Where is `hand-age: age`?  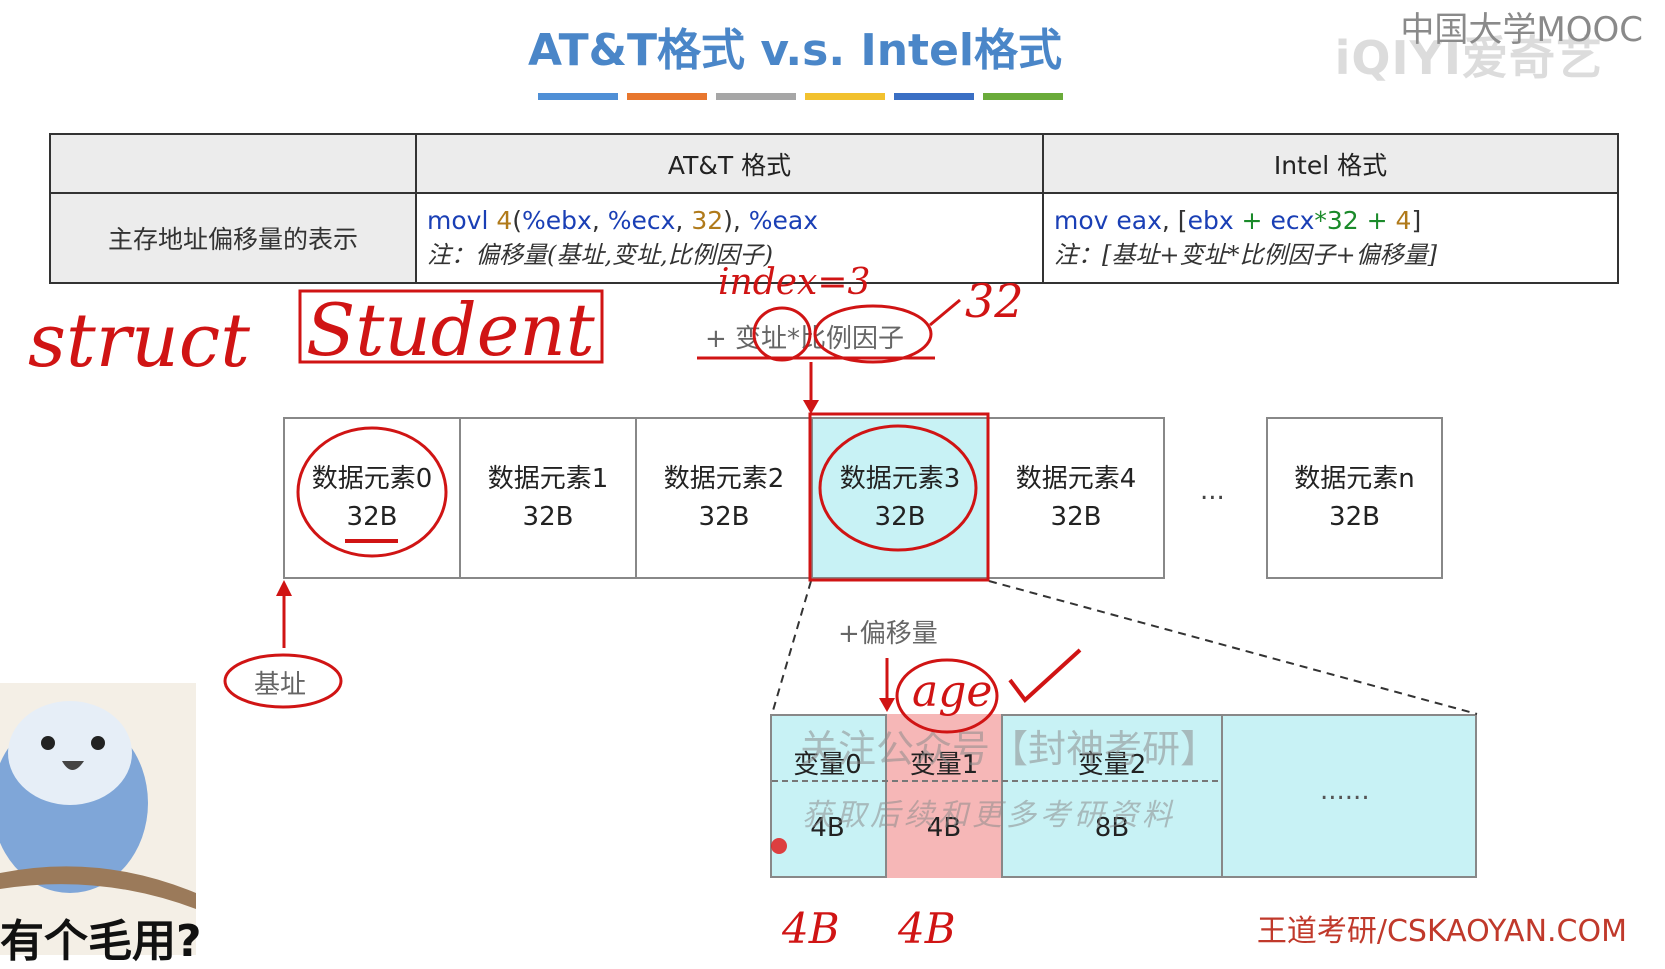 hand-age: age is located at coordinates (952, 691).